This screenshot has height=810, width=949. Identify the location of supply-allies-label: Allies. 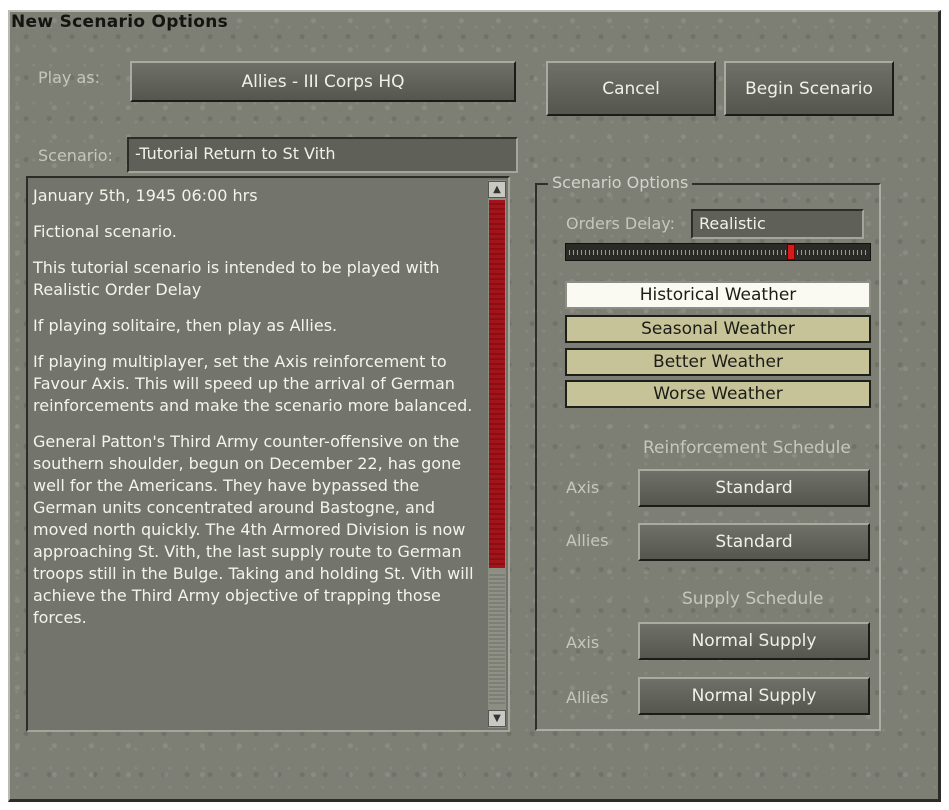
(587, 697).